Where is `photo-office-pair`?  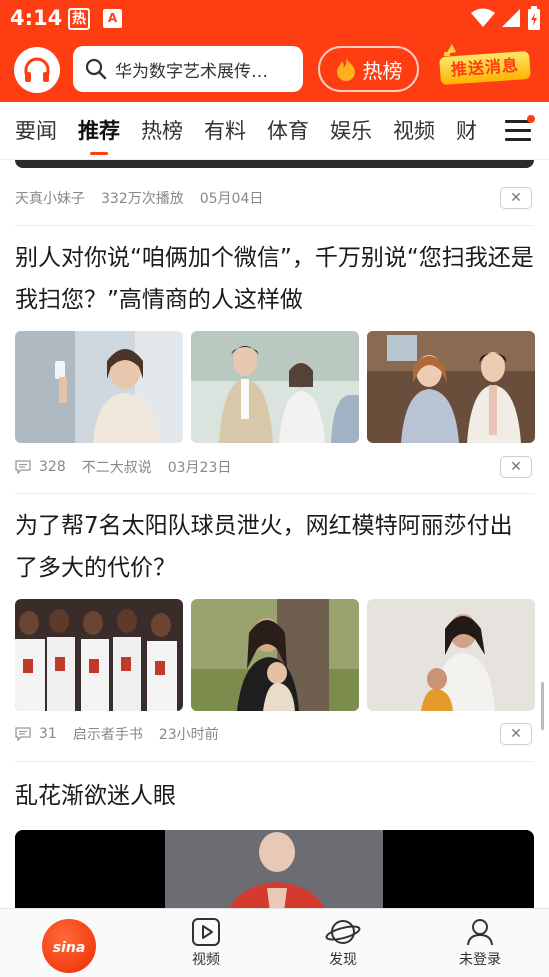
photo-office-pair is located at coordinates (451, 387).